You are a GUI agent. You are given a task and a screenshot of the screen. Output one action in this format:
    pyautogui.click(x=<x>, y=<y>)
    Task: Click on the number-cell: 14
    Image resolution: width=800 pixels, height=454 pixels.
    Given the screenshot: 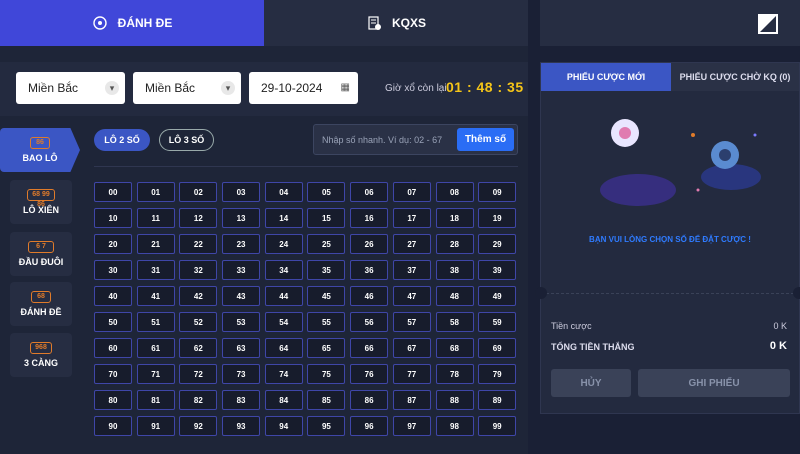 What is the action you would take?
    pyautogui.click(x=283, y=218)
    